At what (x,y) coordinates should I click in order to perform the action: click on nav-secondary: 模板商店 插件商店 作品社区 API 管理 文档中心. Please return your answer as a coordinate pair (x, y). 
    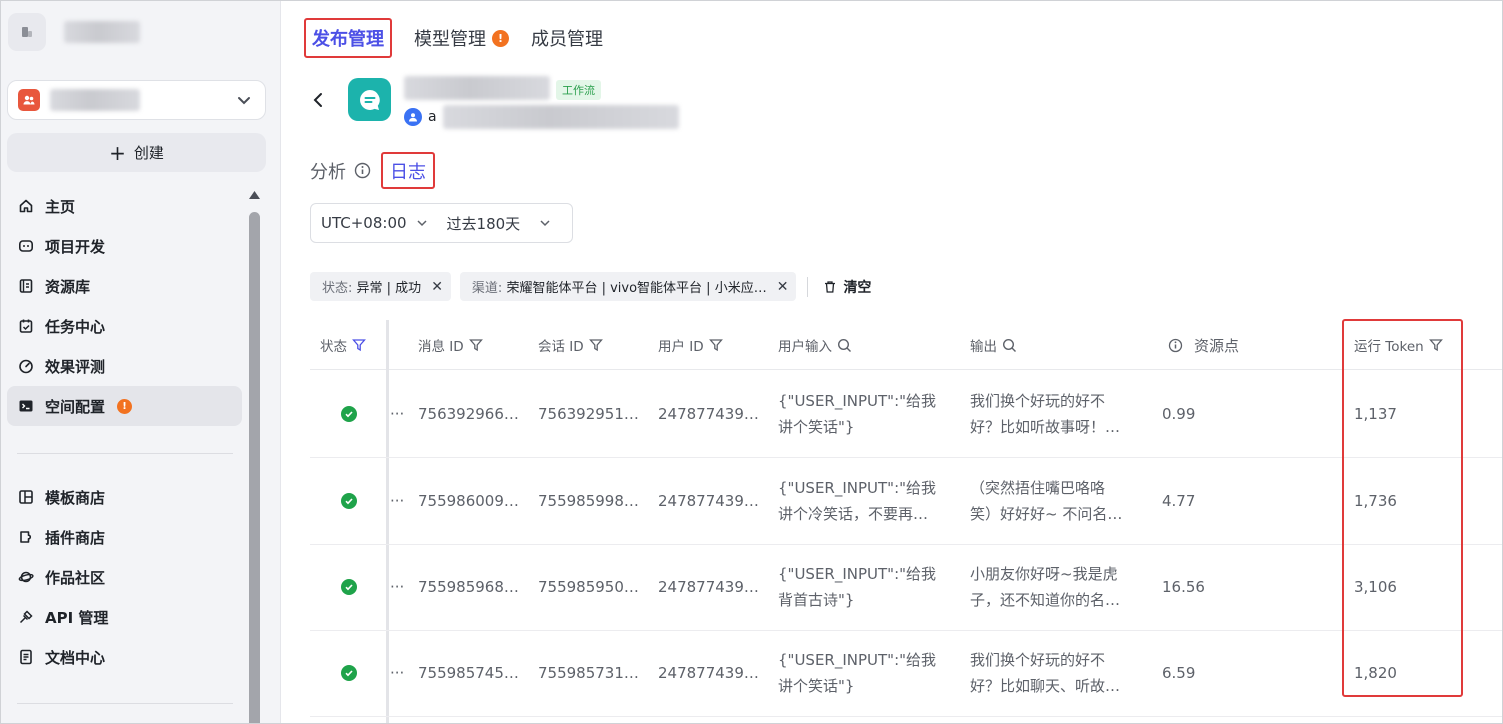
    Looking at the image, I should click on (124, 577).